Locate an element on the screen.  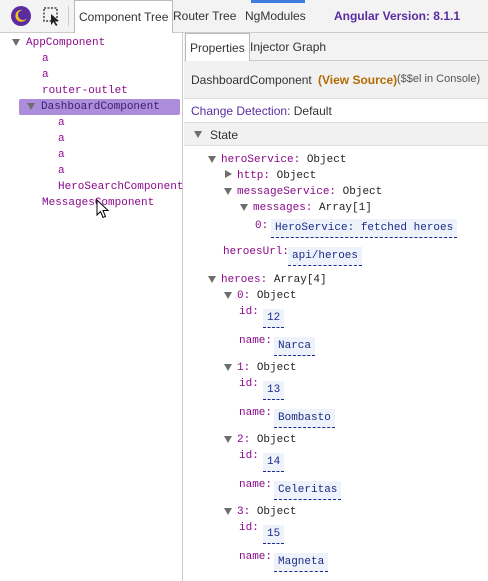
hero-item: 3: Object is located at coordinates (266, 512).